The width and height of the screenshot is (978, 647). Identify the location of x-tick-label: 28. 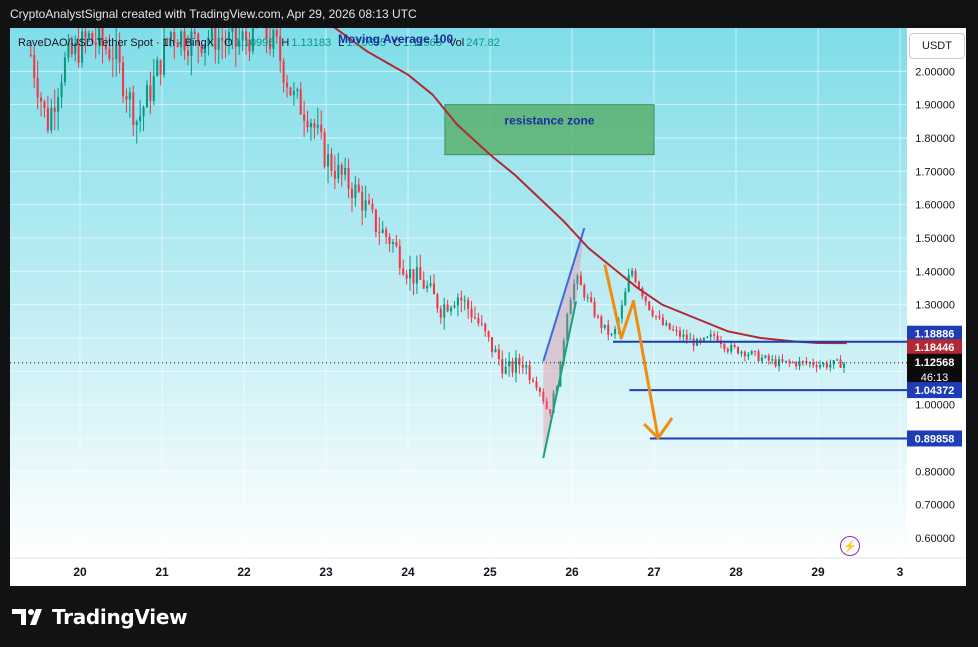
(736, 572).